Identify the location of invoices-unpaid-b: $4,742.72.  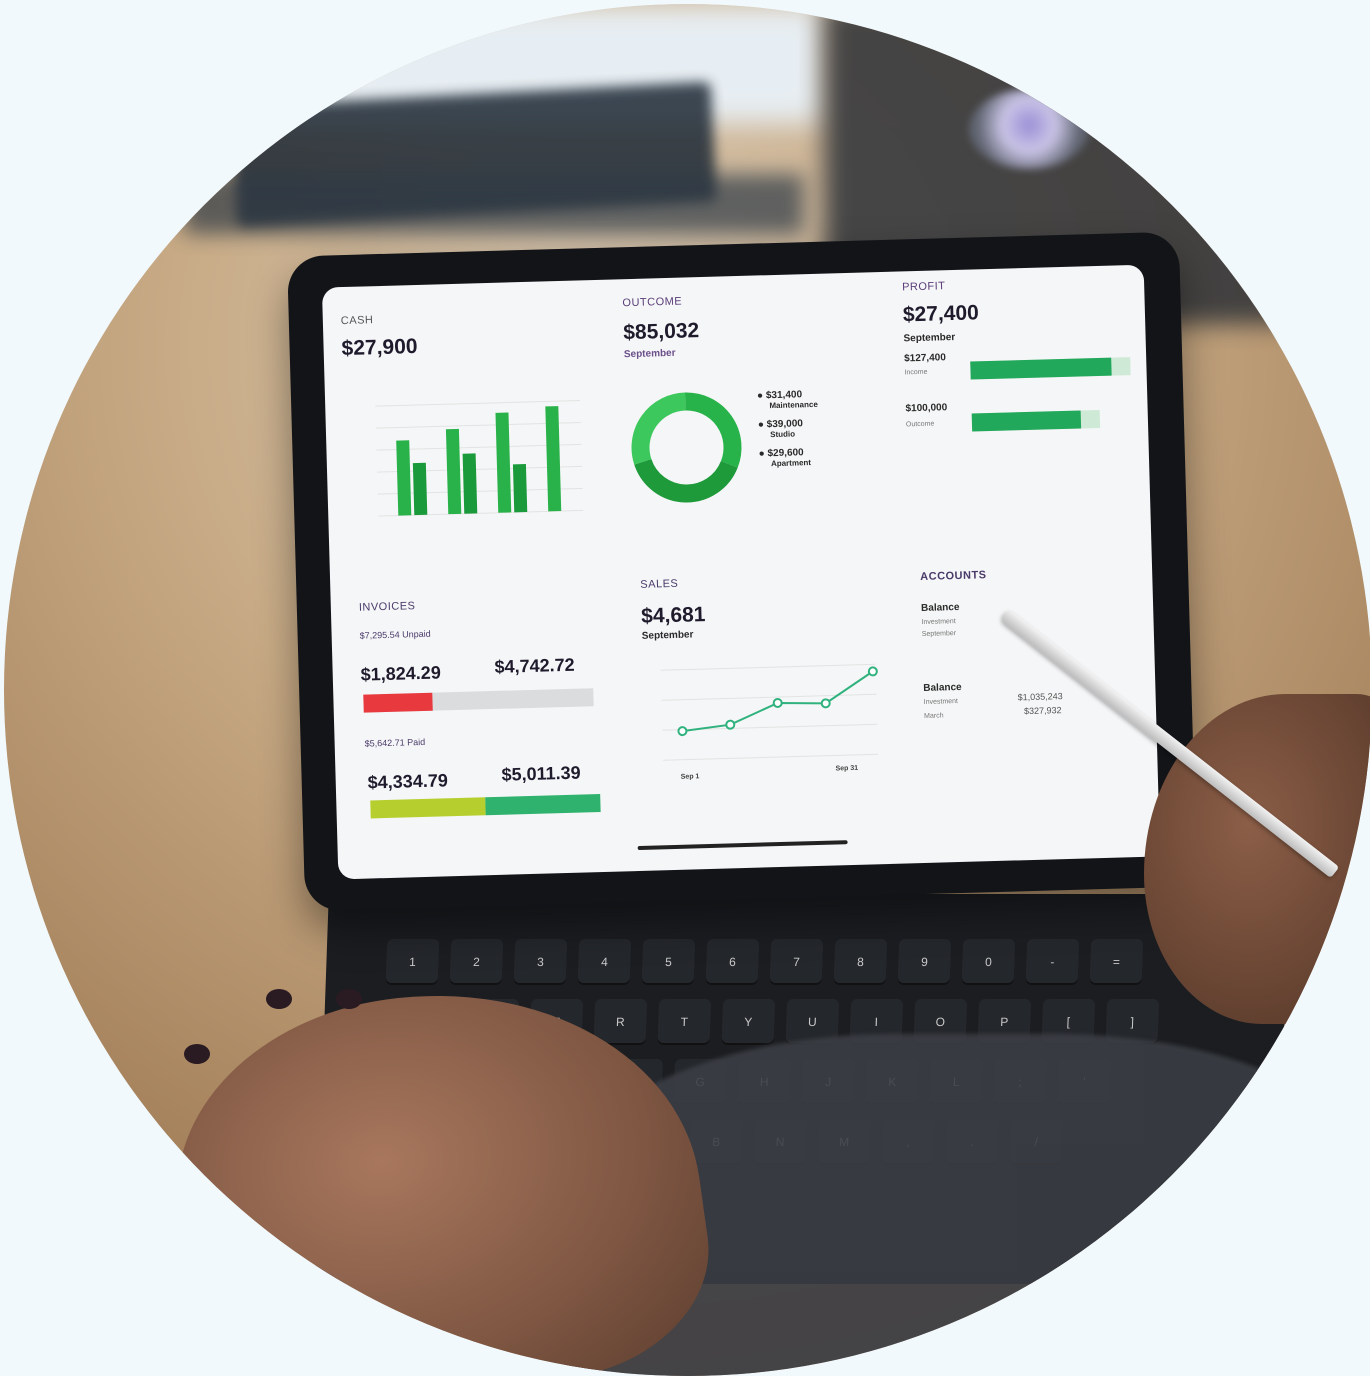
(534, 665).